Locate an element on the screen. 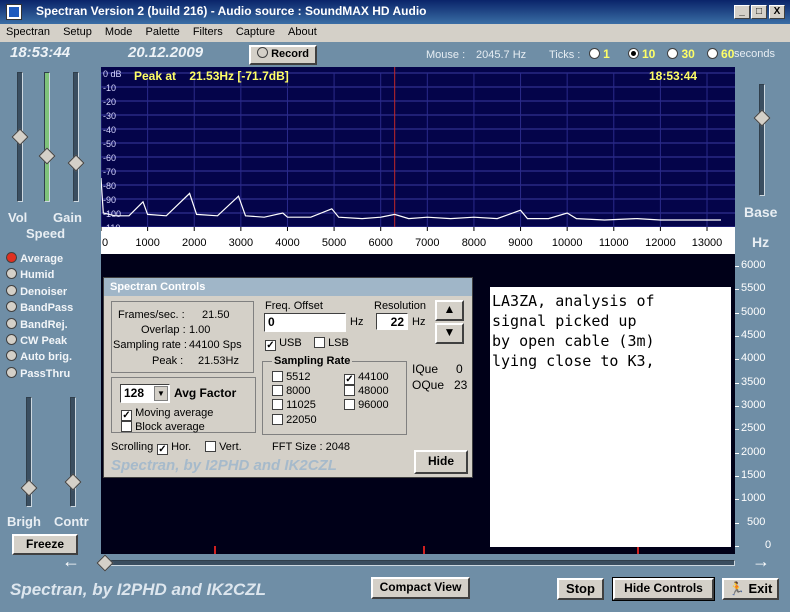 Image resolution: width=790 pixels, height=612 pixels. maximize-button: □ is located at coordinates (759, 12).